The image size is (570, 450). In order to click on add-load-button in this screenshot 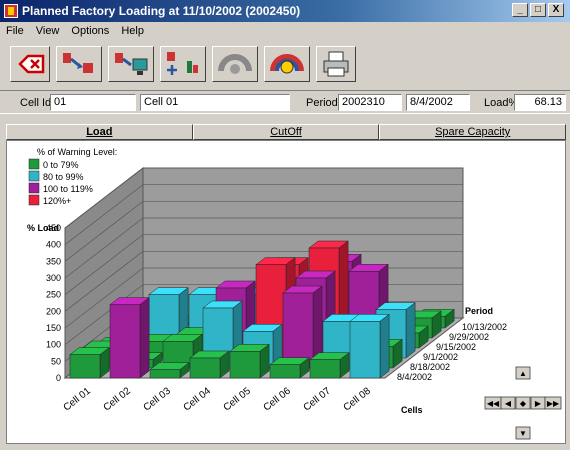, I will do `click(183, 64)`.